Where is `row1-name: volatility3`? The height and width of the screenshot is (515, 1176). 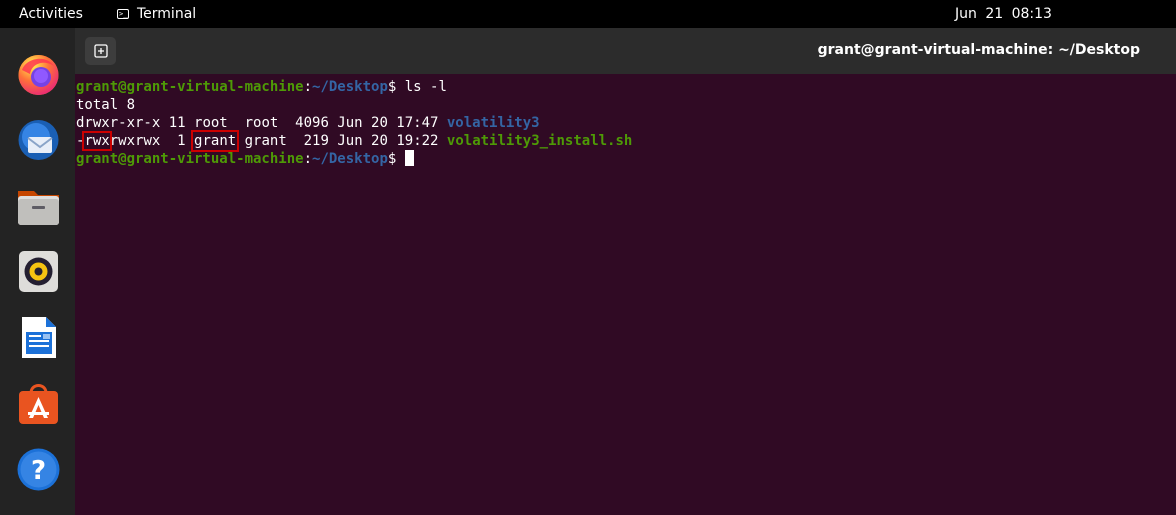
row1-name: volatility3 is located at coordinates (493, 123).